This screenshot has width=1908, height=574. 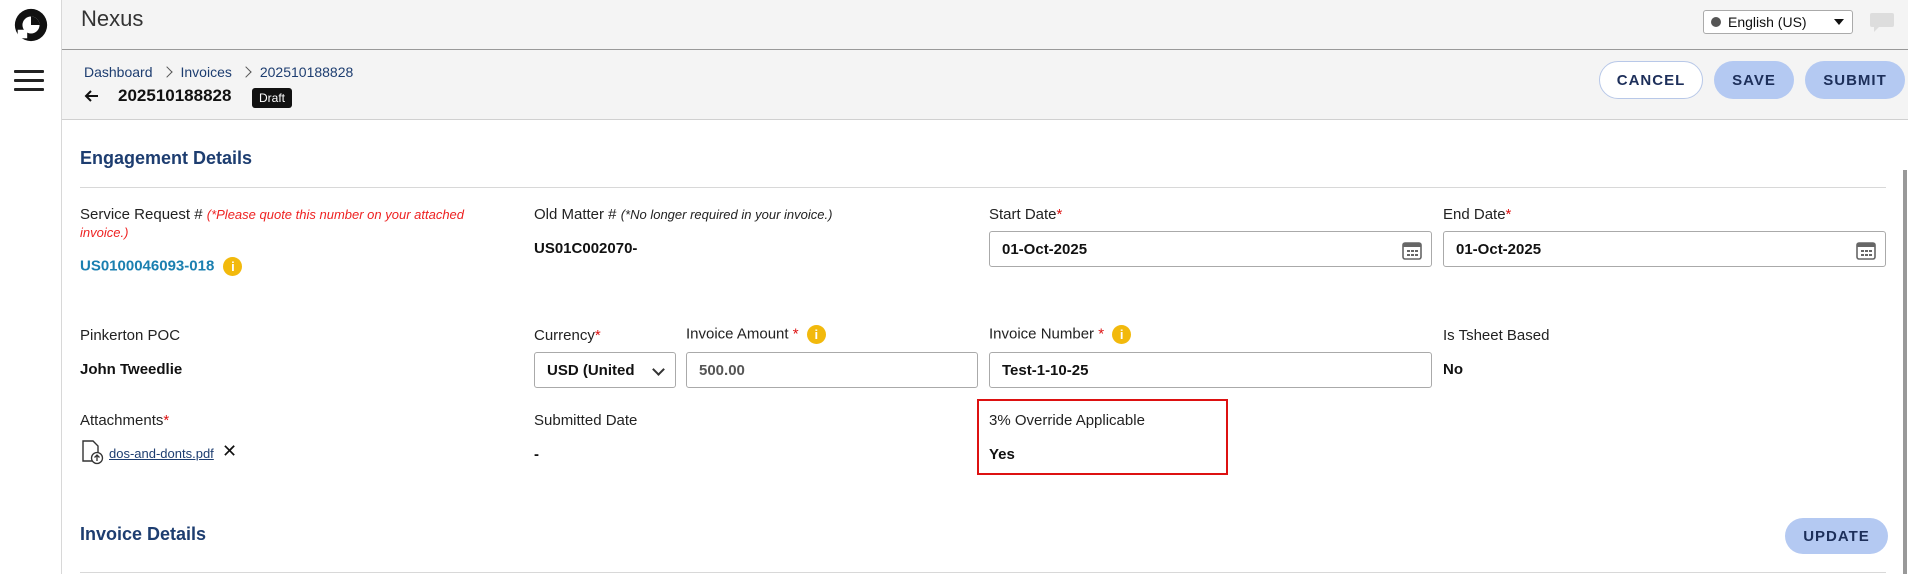 I want to click on currency-label: Currency*, so click(x=567, y=335).